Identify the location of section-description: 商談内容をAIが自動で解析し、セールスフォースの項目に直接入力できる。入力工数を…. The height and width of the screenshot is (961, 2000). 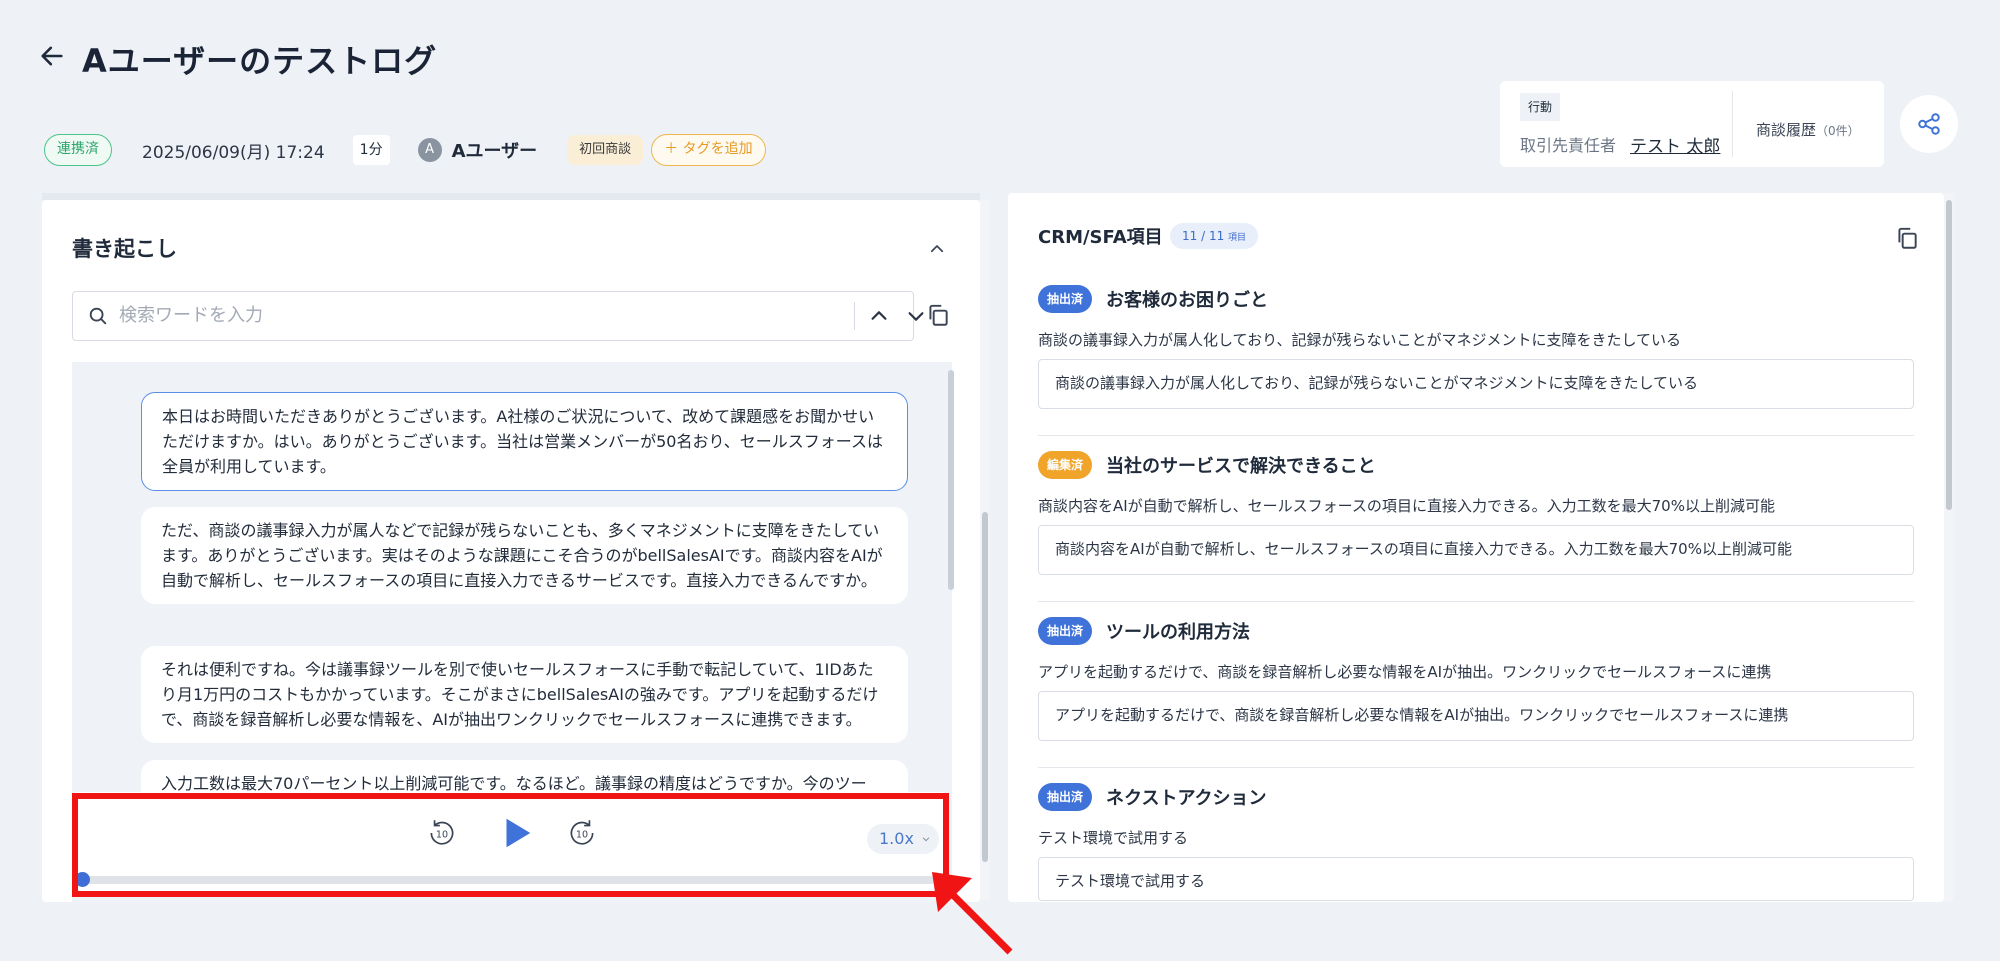
(1406, 506).